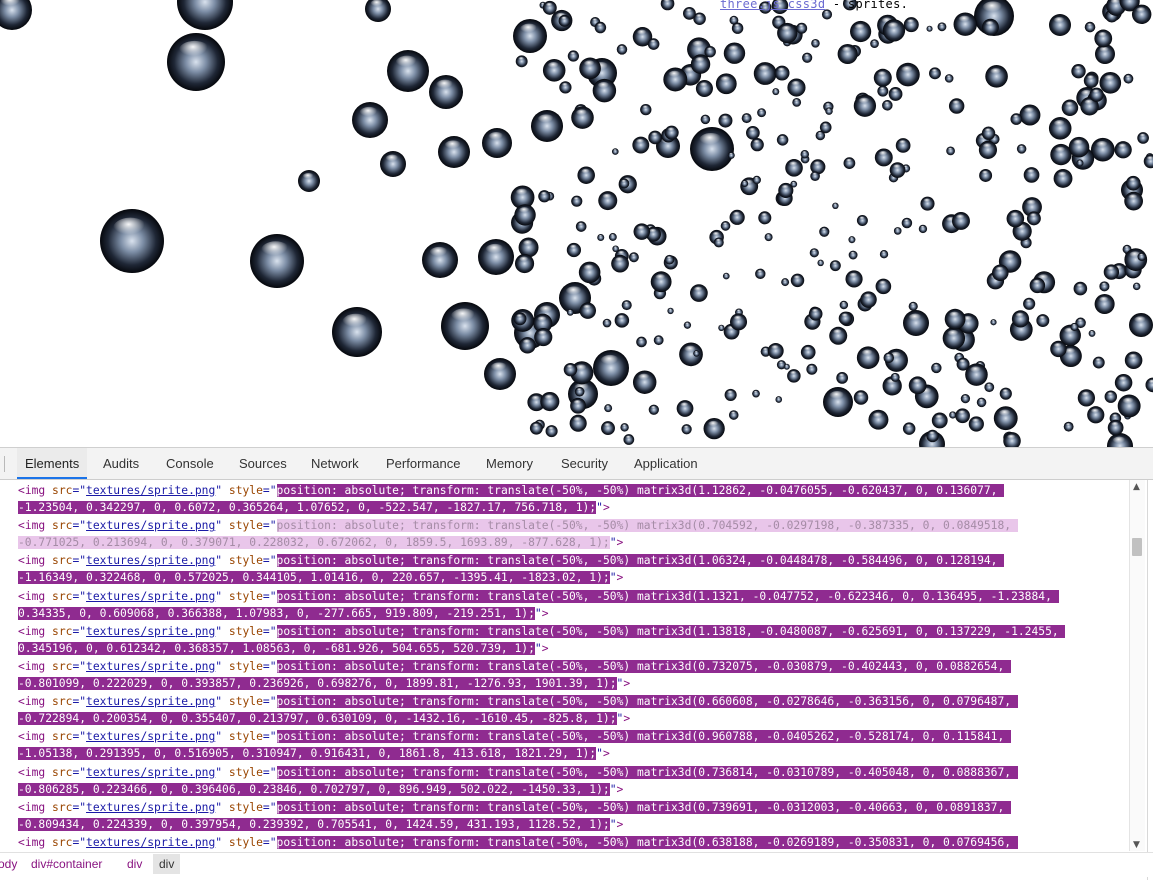 Image resolution: width=1153 pixels, height=883 pixels. What do you see at coordinates (509, 463) in the screenshot?
I see `tab-memory: Memory` at bounding box center [509, 463].